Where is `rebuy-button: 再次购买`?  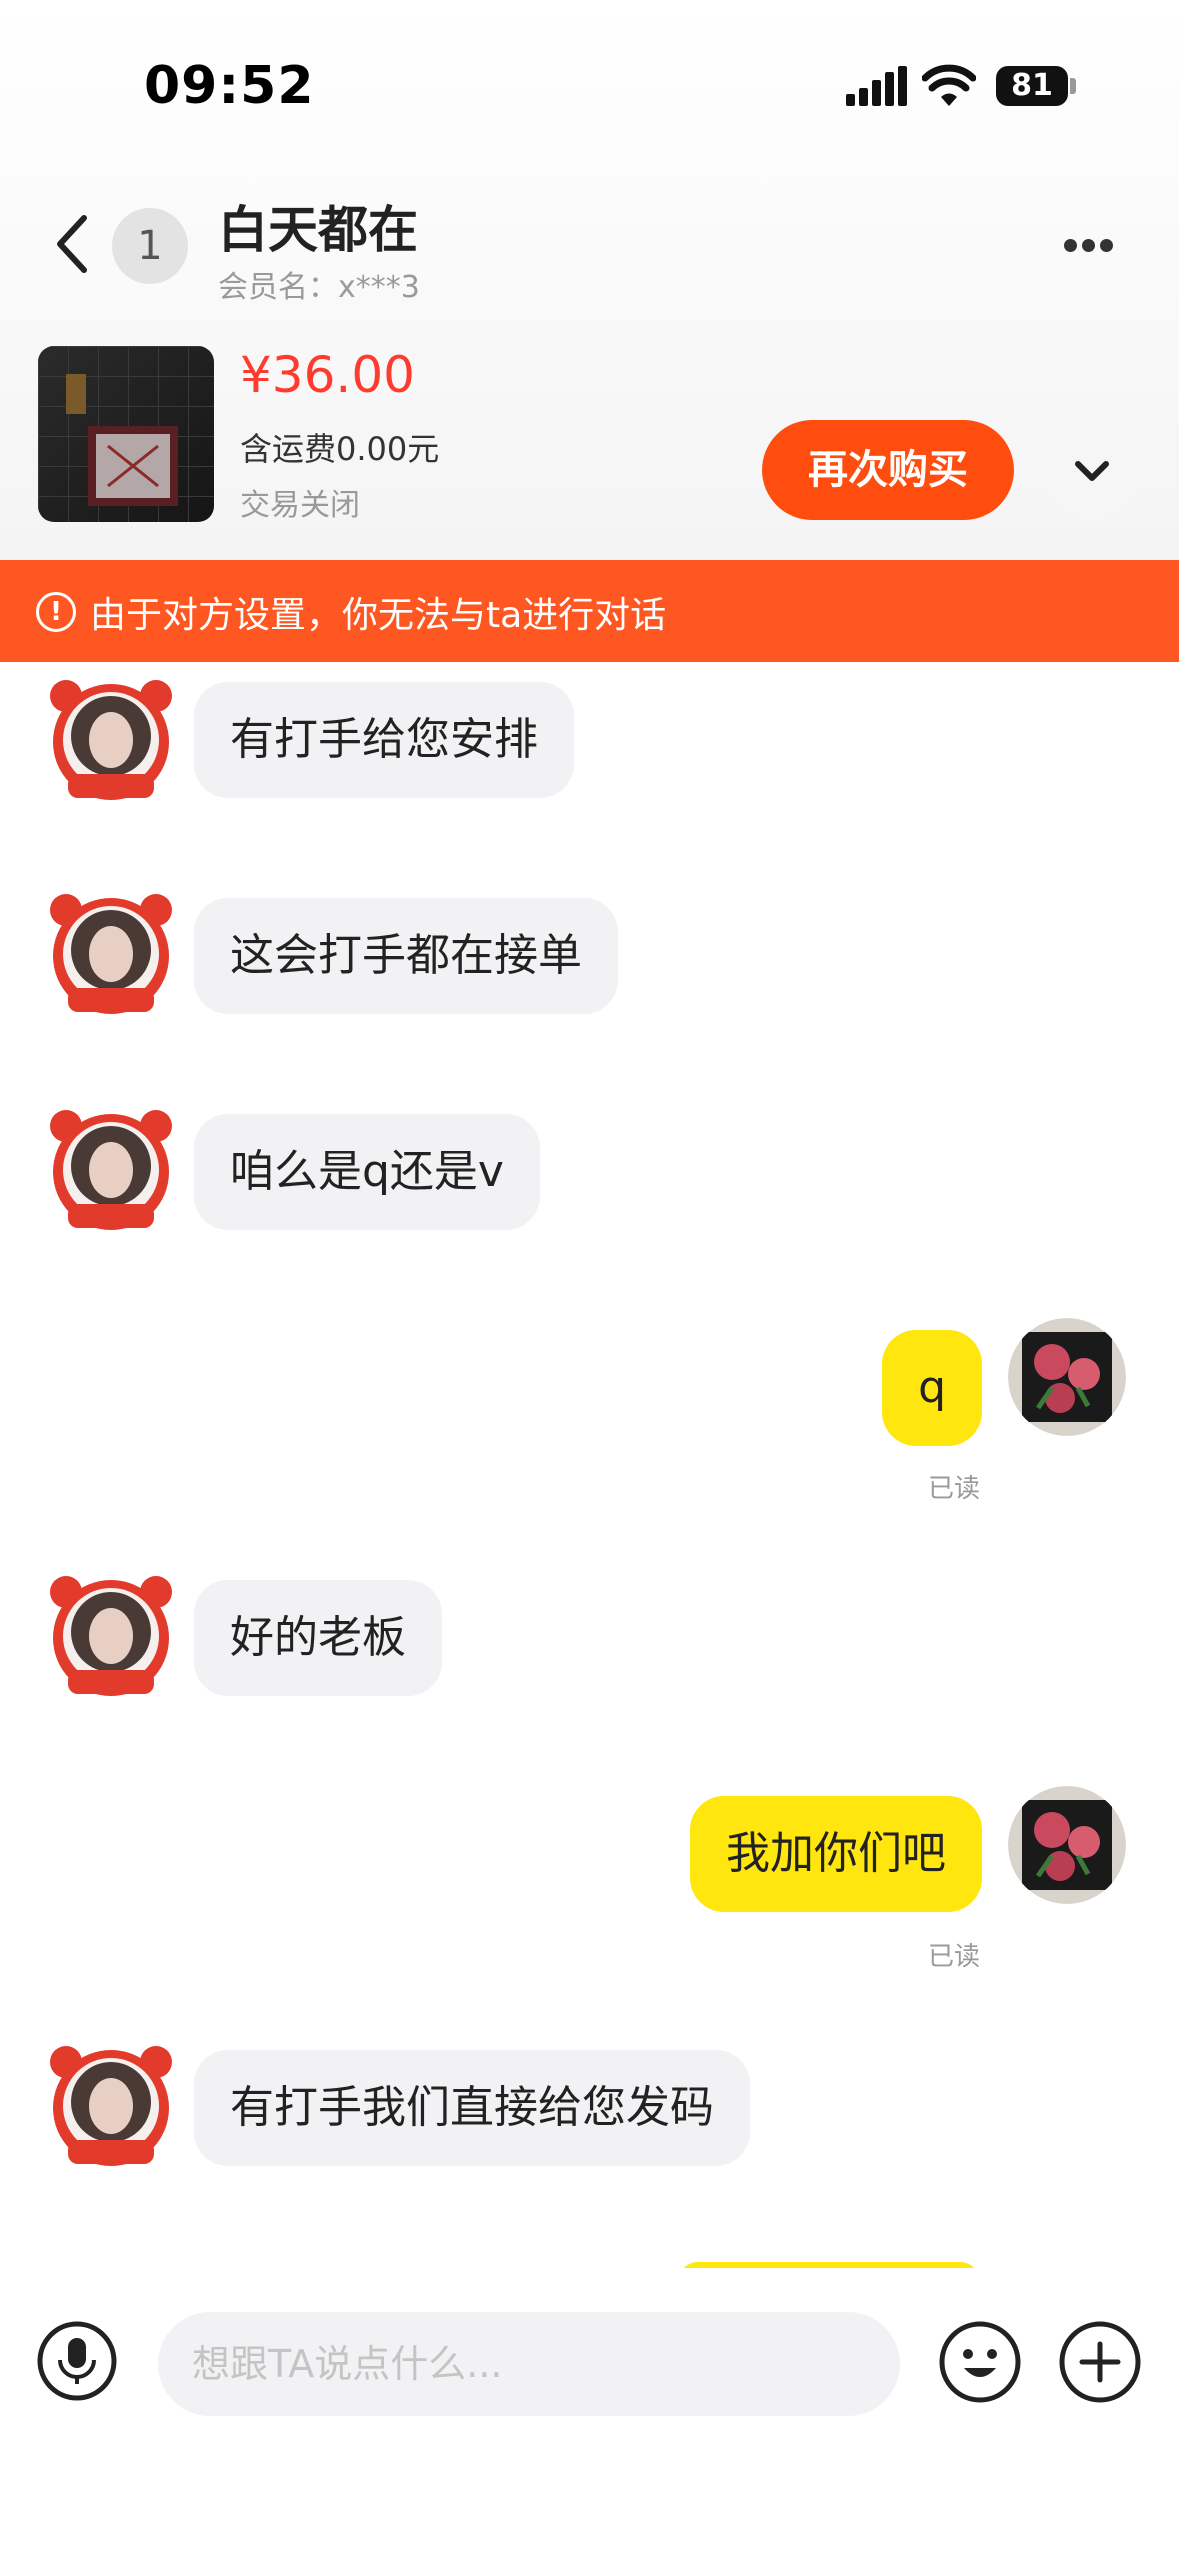
rebuy-button: 再次购买 is located at coordinates (888, 470).